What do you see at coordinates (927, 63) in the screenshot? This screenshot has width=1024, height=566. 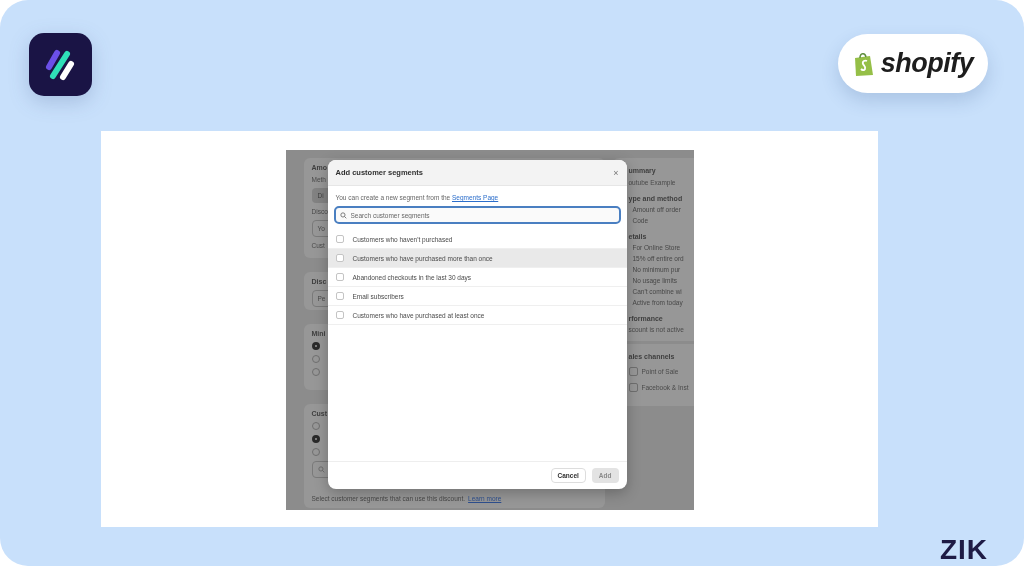 I see `badge-label: shopify` at bounding box center [927, 63].